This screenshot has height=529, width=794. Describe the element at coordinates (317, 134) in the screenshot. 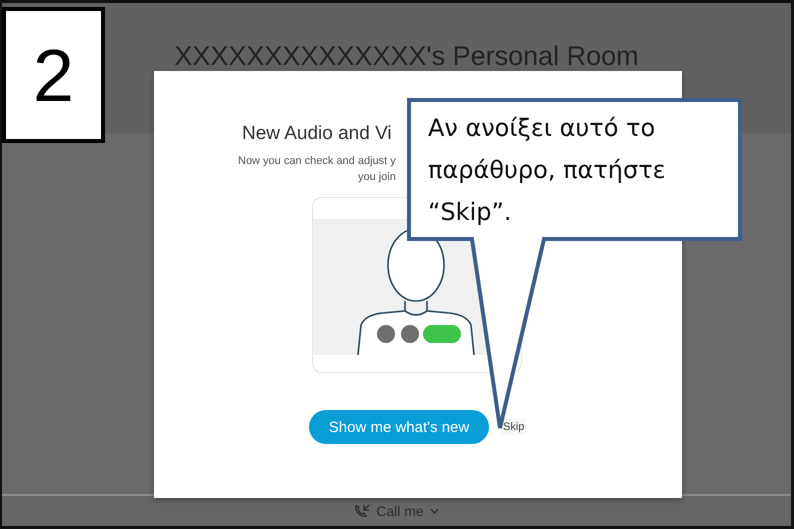

I see `dialog-title: New Audio and Vi` at that location.